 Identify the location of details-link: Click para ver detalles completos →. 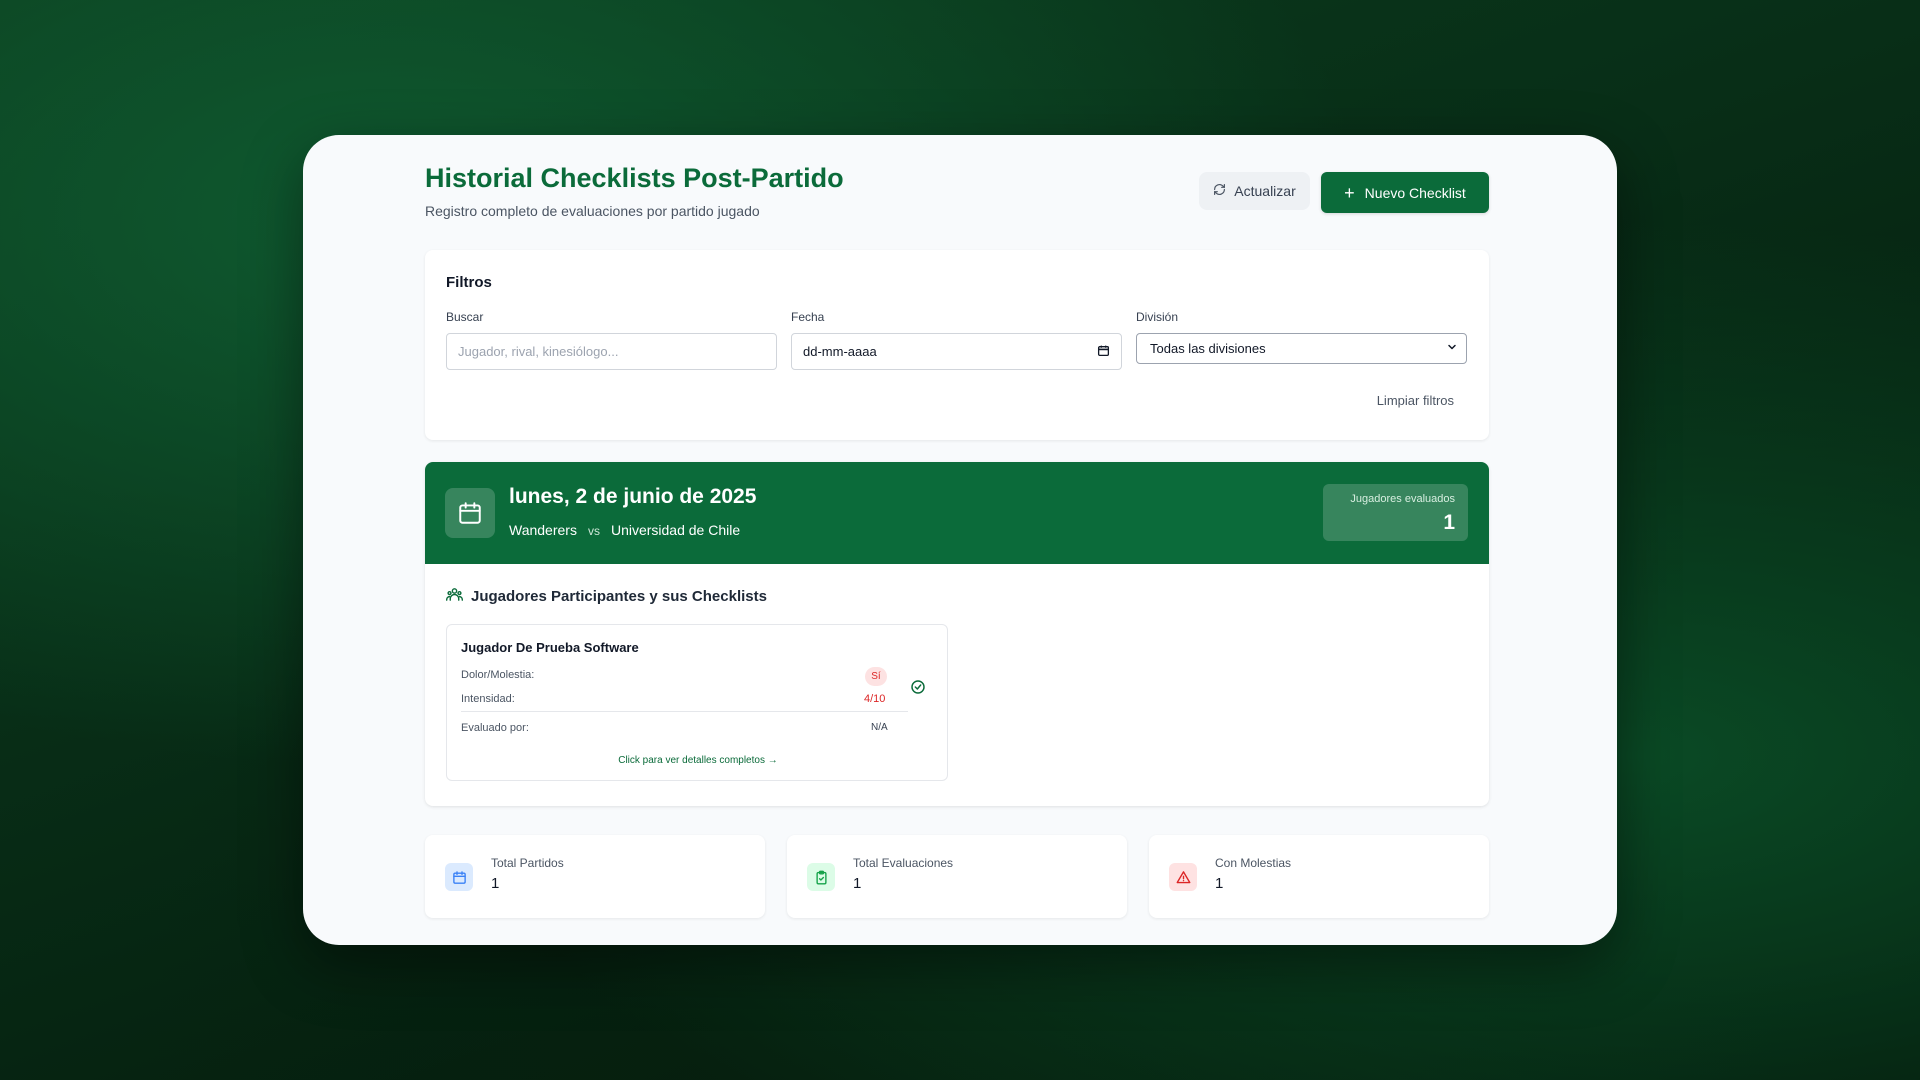
(698, 760).